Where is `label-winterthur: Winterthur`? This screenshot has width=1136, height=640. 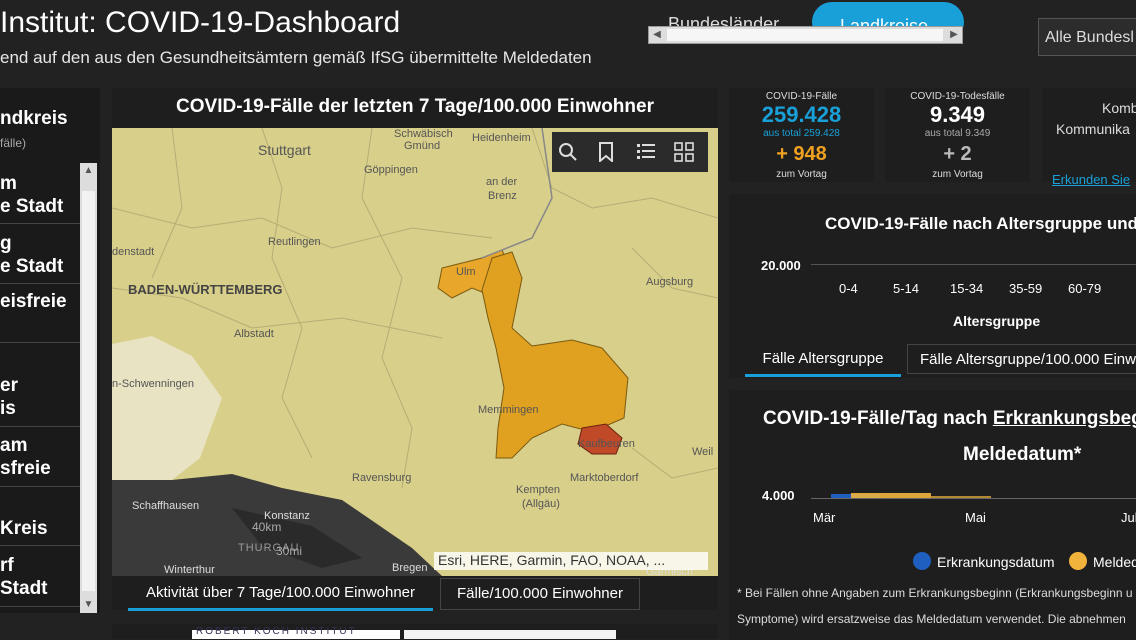
label-winterthur: Winterthur is located at coordinates (189, 570).